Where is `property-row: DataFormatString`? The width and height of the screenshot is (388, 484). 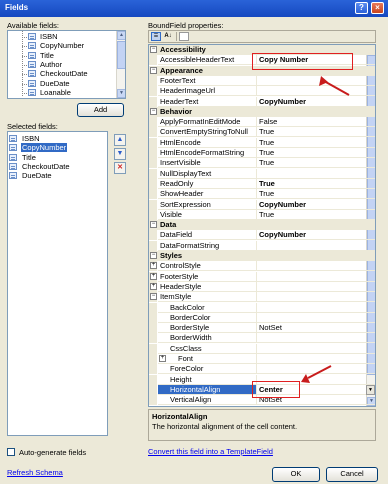 property-row: DataFormatString is located at coordinates (262, 245).